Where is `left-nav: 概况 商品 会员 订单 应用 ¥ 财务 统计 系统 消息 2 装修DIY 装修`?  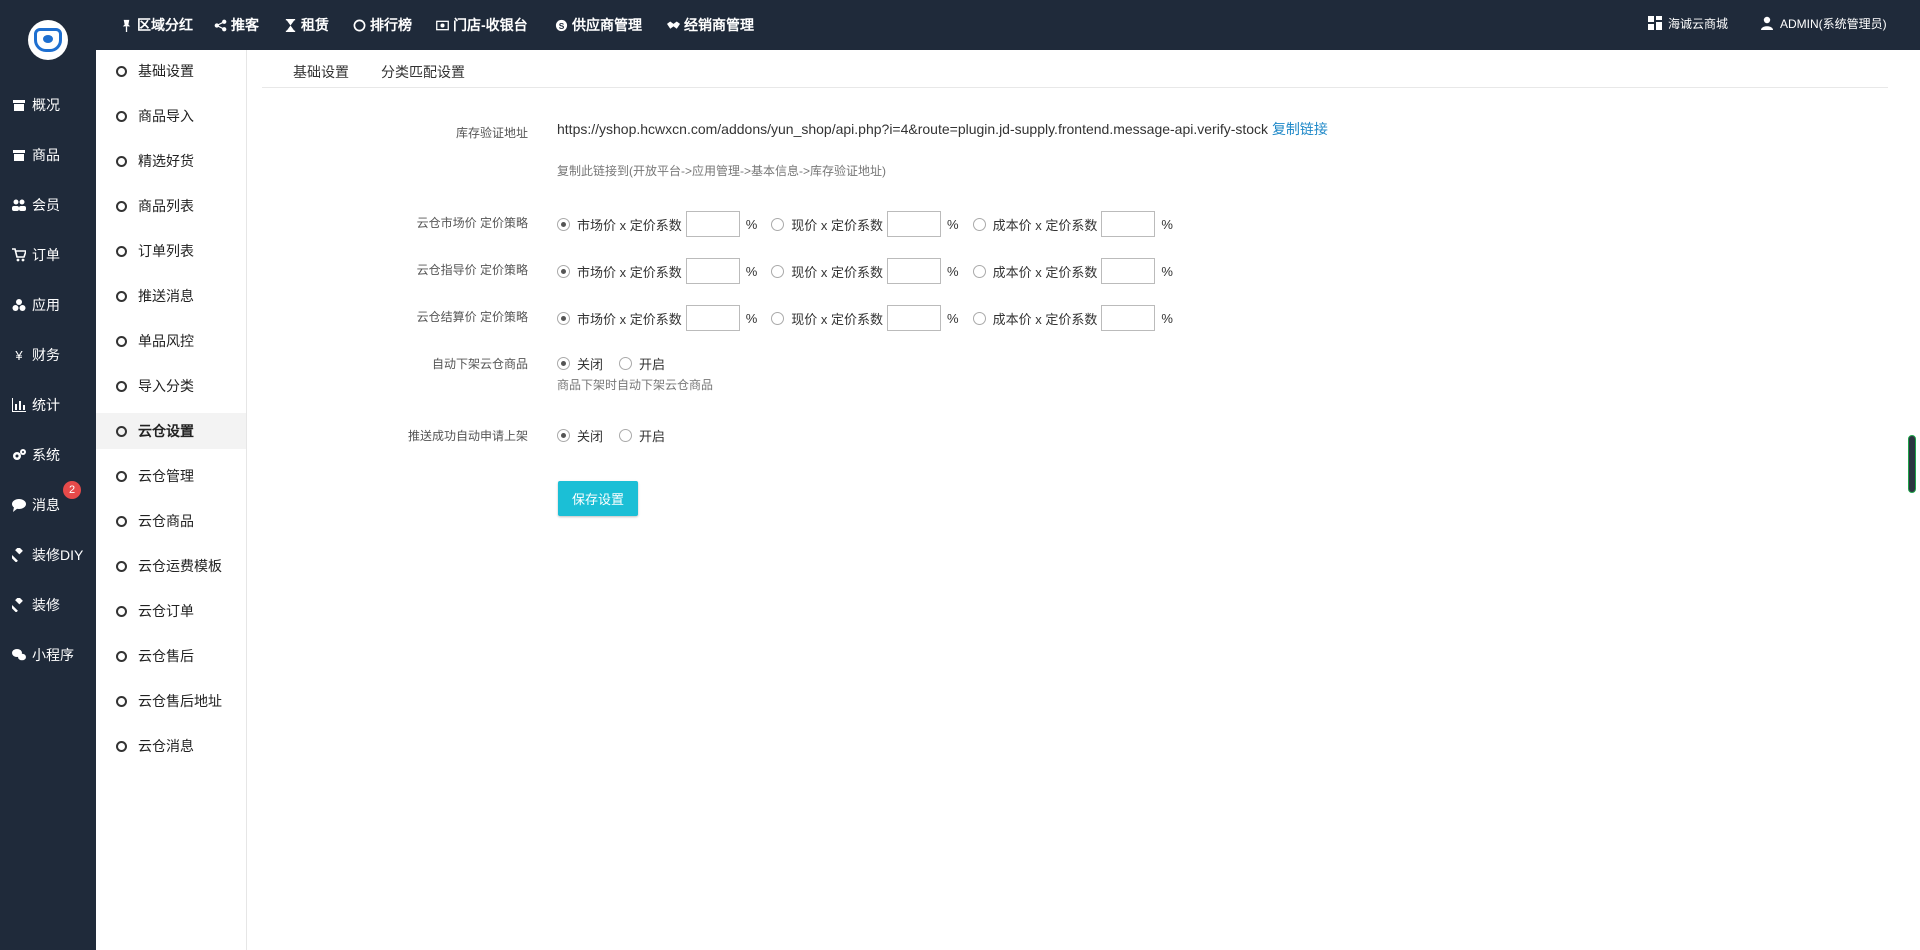 left-nav: 概况 商品 会员 订单 应用 ¥ 财务 统计 系统 消息 2 装修DIY 装修 is located at coordinates (48, 475).